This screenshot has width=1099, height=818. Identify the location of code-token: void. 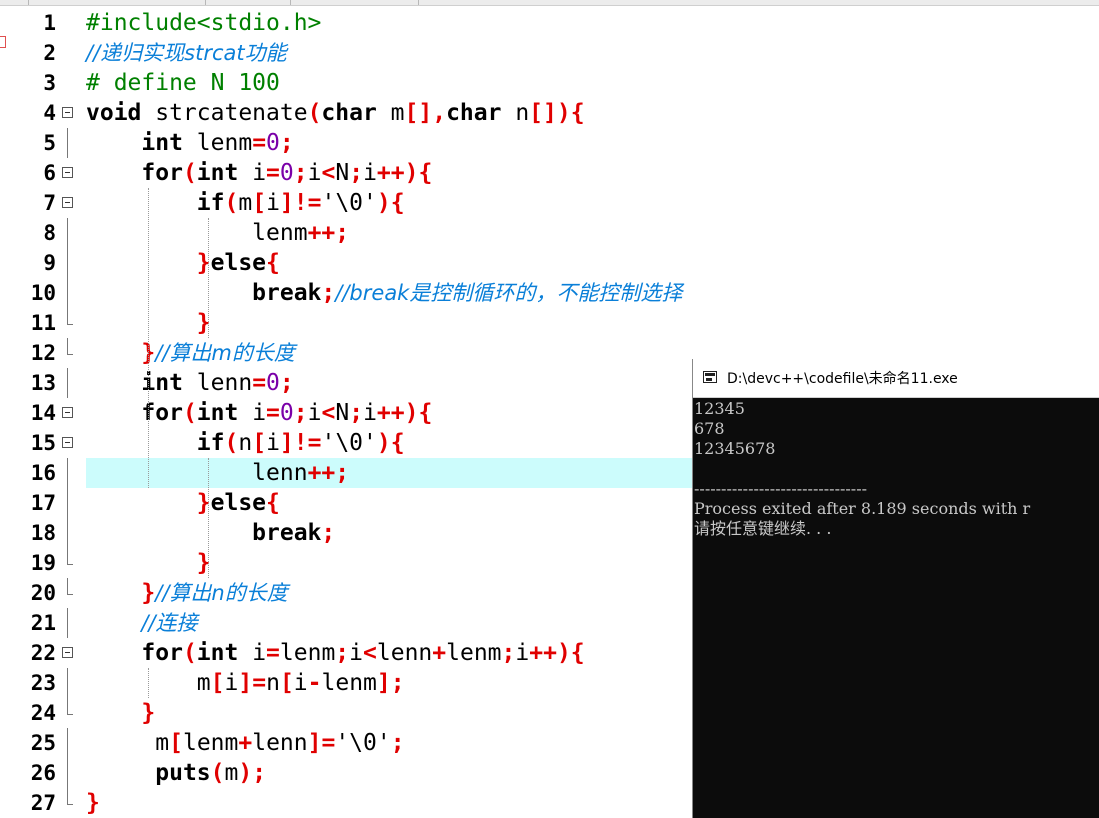
(114, 113).